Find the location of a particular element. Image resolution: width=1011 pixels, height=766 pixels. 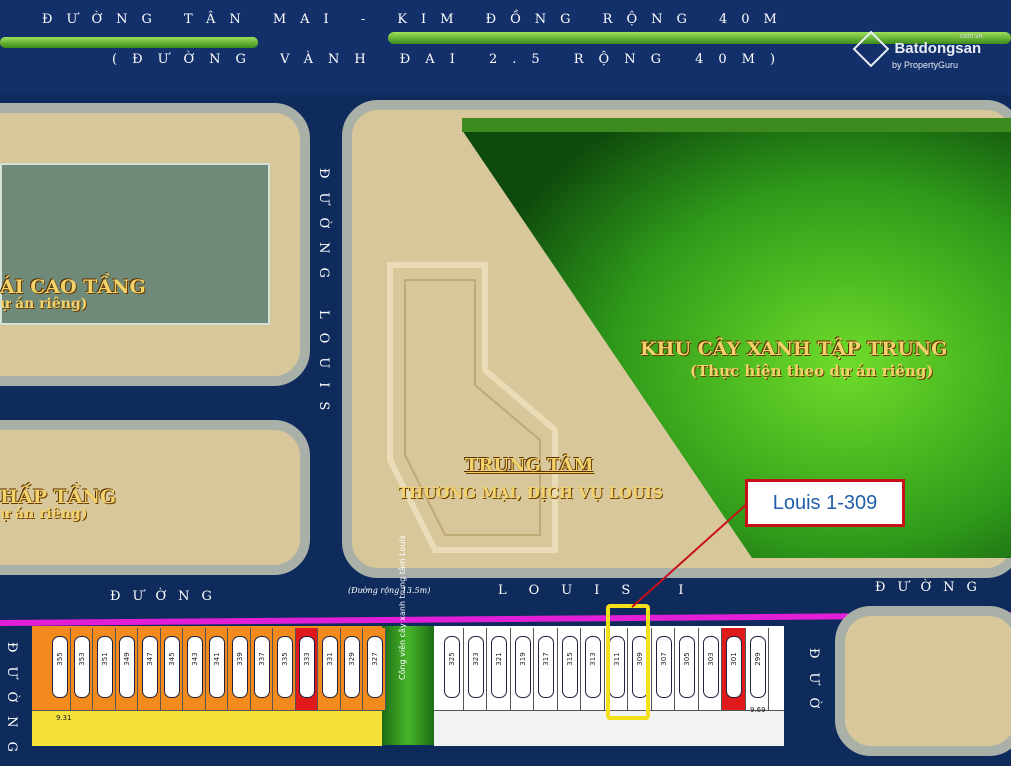

lot-label-pill: 331 is located at coordinates (329, 667).